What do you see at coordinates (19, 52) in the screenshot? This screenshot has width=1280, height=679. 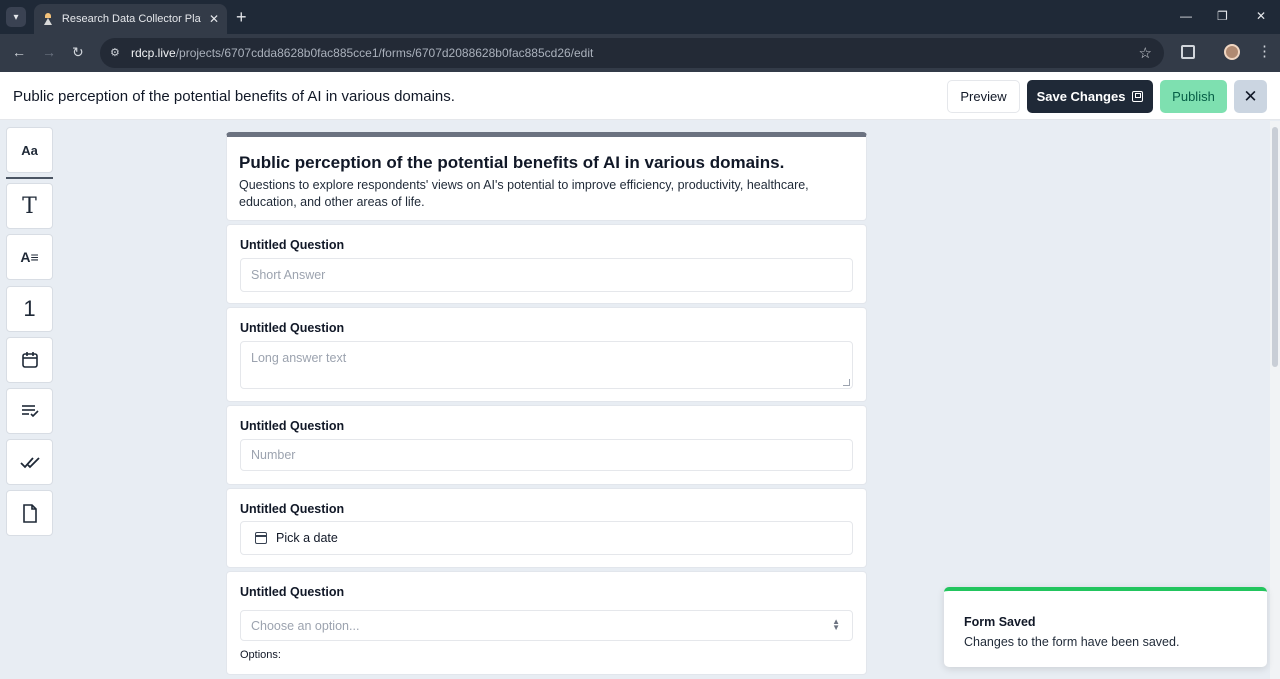 I see `back-icon: ←` at bounding box center [19, 52].